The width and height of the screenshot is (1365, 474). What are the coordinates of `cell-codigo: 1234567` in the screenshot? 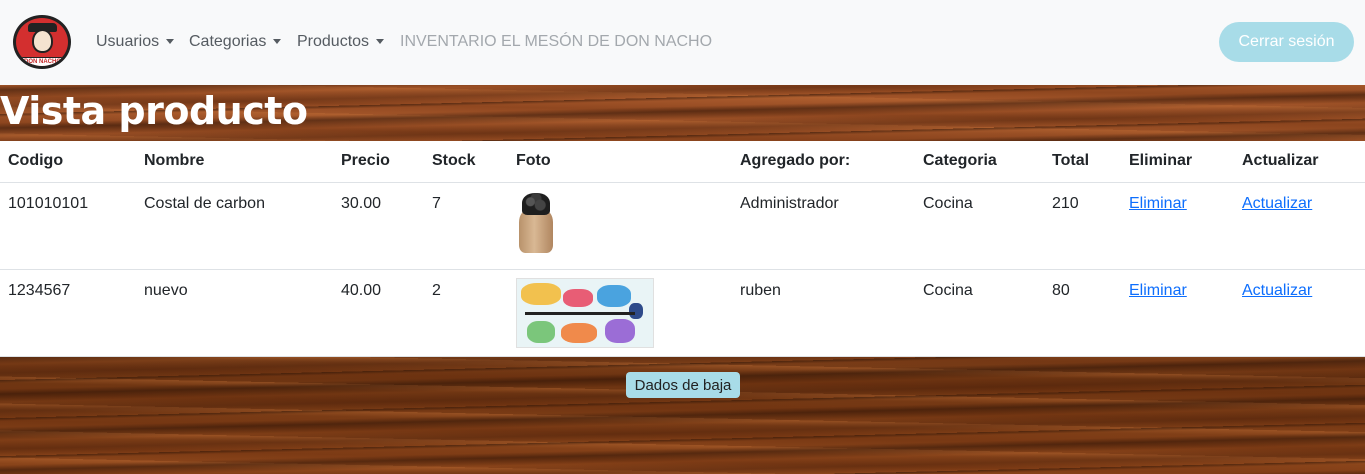 It's located at (68, 313).